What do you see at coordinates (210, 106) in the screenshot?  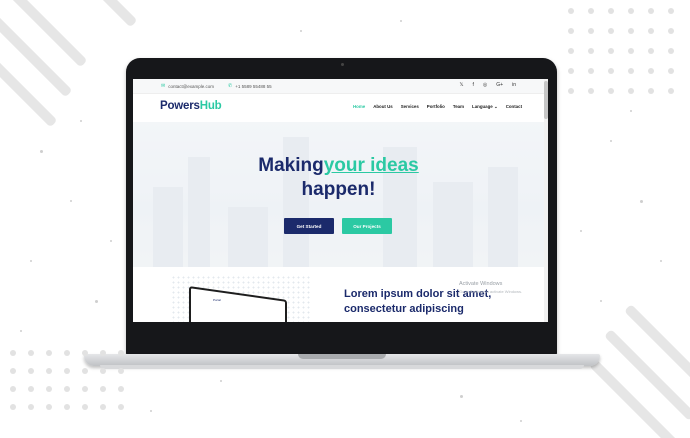 I see `logo-text-hub: Hub` at bounding box center [210, 106].